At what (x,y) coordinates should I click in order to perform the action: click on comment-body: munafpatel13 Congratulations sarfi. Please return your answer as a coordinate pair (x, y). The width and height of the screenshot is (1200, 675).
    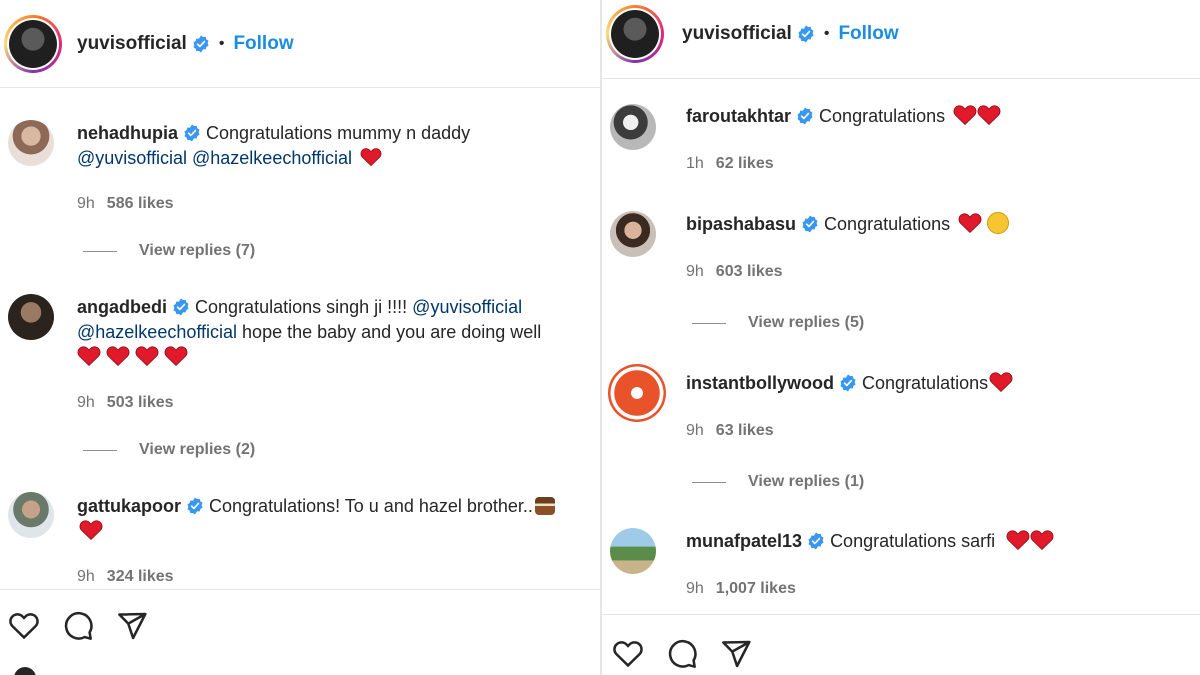
    Looking at the image, I should click on (938, 541).